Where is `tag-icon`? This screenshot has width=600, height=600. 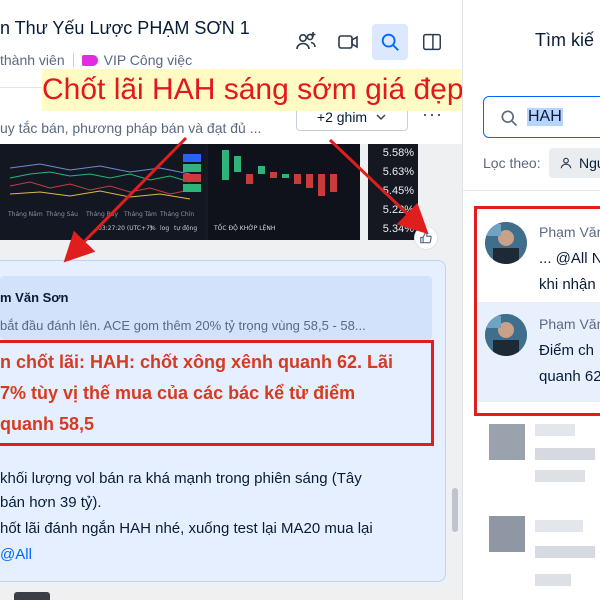
tag-icon is located at coordinates (89, 60).